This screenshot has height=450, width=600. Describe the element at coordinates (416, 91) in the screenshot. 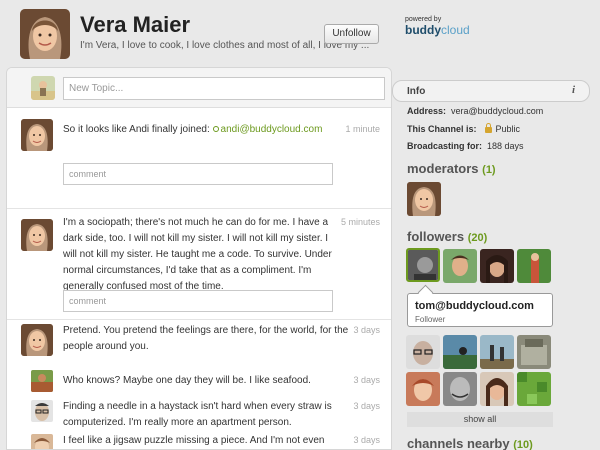

I see `info-label: Info` at that location.